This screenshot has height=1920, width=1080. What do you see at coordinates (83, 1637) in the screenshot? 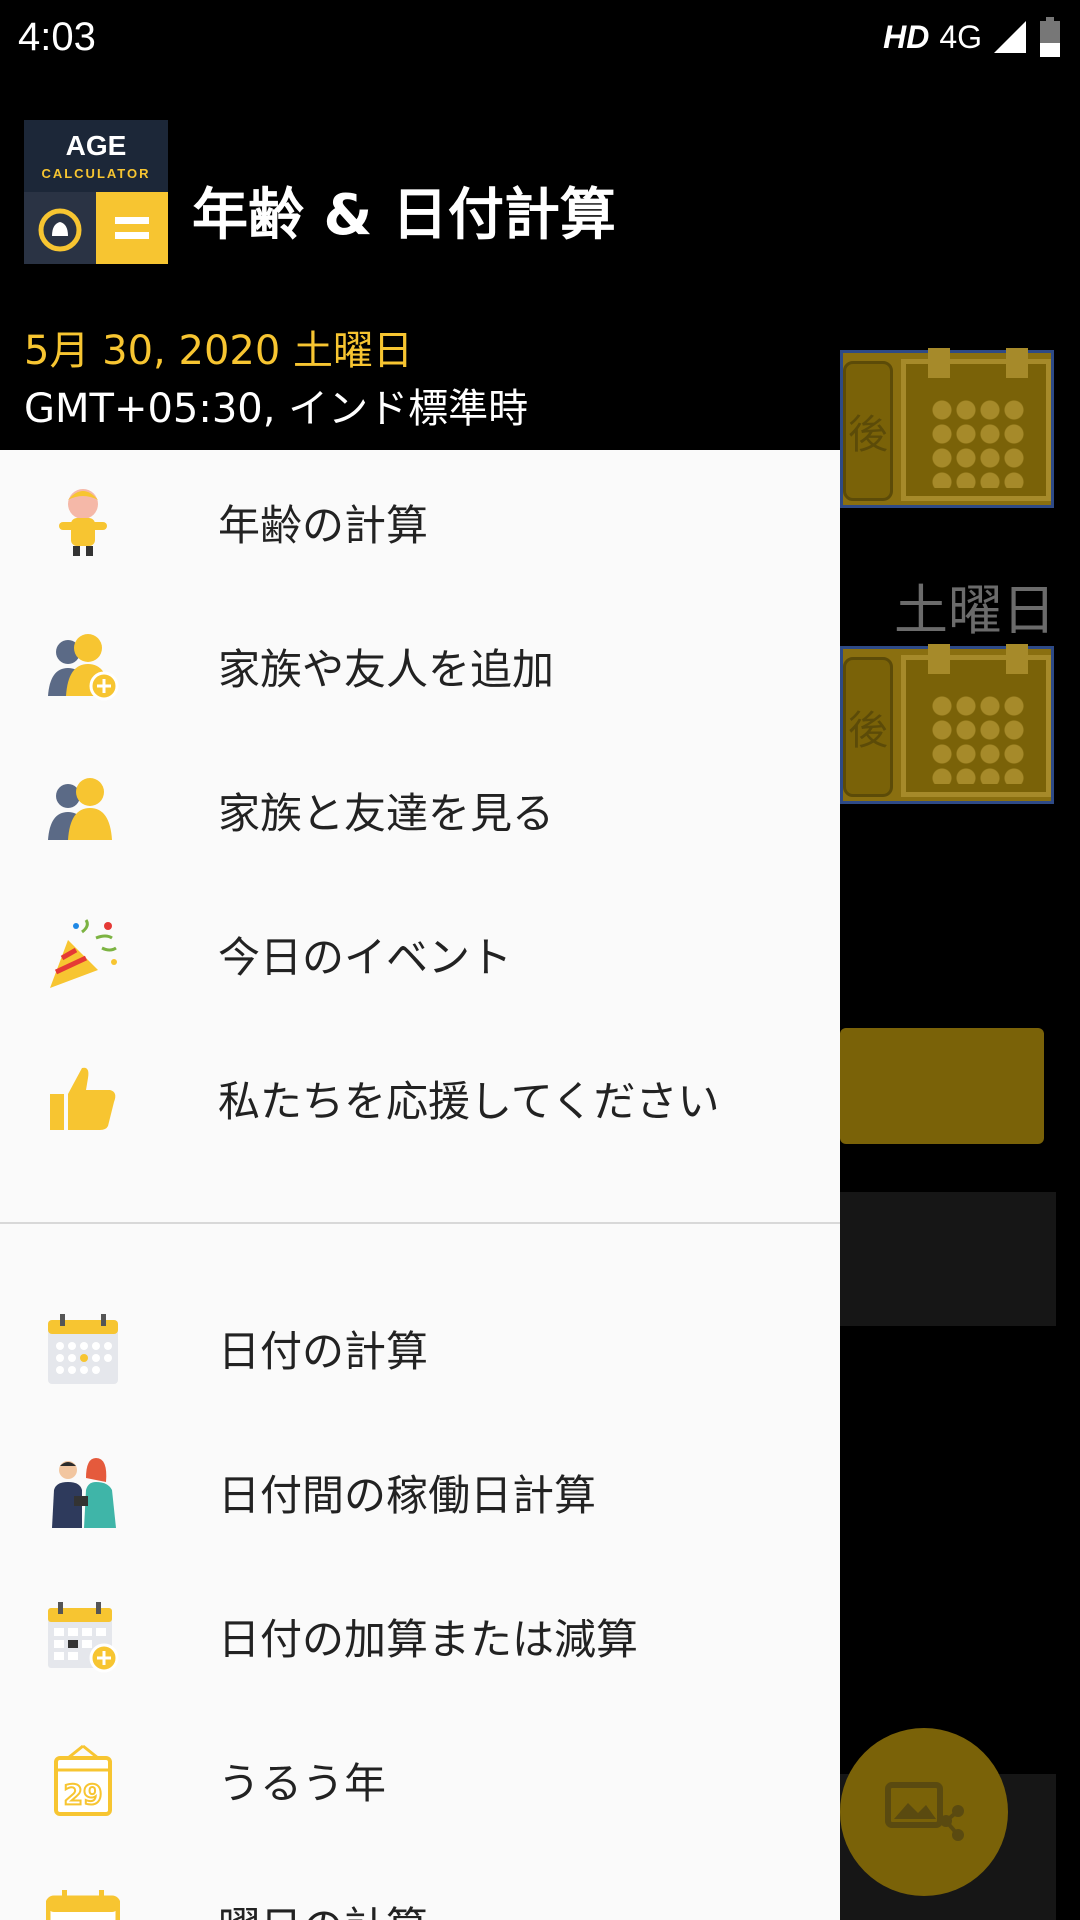
I see `calendar-add-icon` at bounding box center [83, 1637].